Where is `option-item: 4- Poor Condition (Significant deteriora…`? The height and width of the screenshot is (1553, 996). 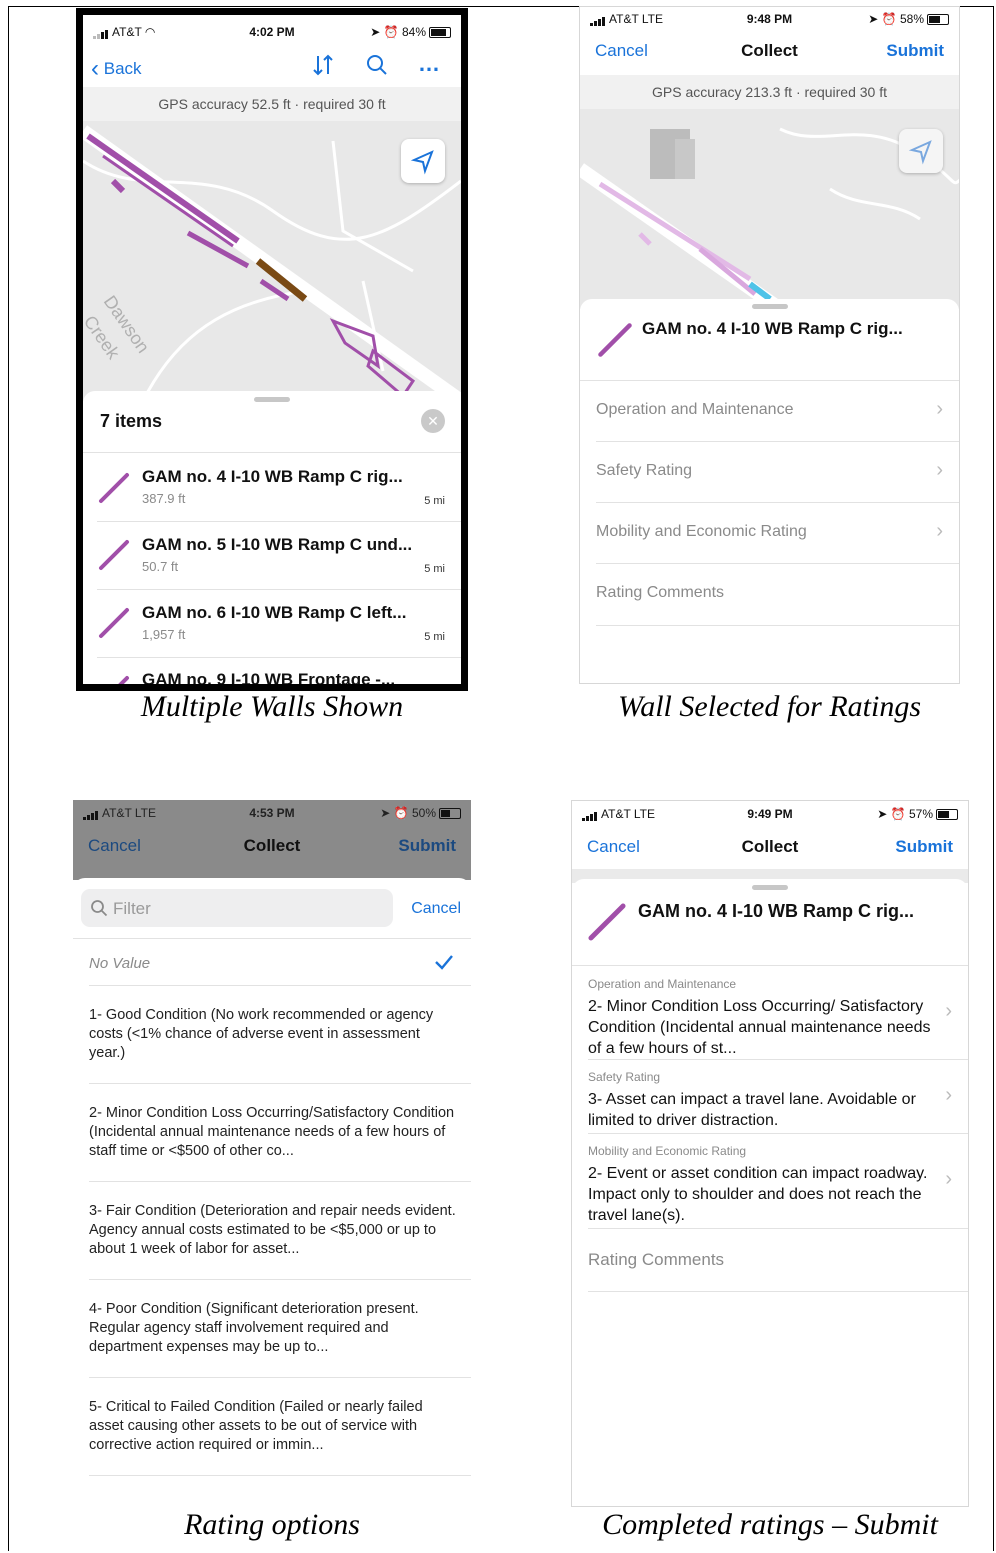 option-item: 4- Poor Condition (Significant deteriora… is located at coordinates (272, 1328).